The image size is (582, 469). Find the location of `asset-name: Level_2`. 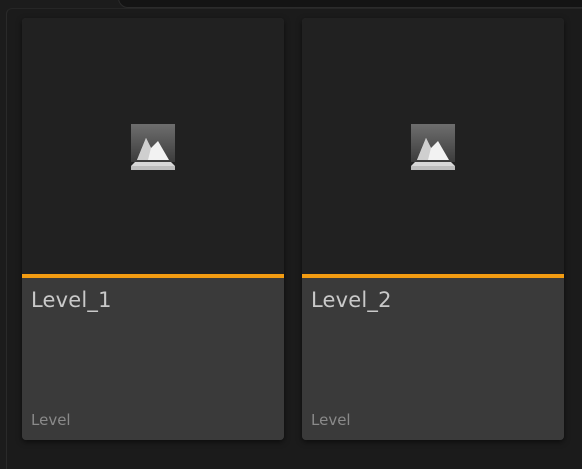

asset-name: Level_2 is located at coordinates (351, 300).